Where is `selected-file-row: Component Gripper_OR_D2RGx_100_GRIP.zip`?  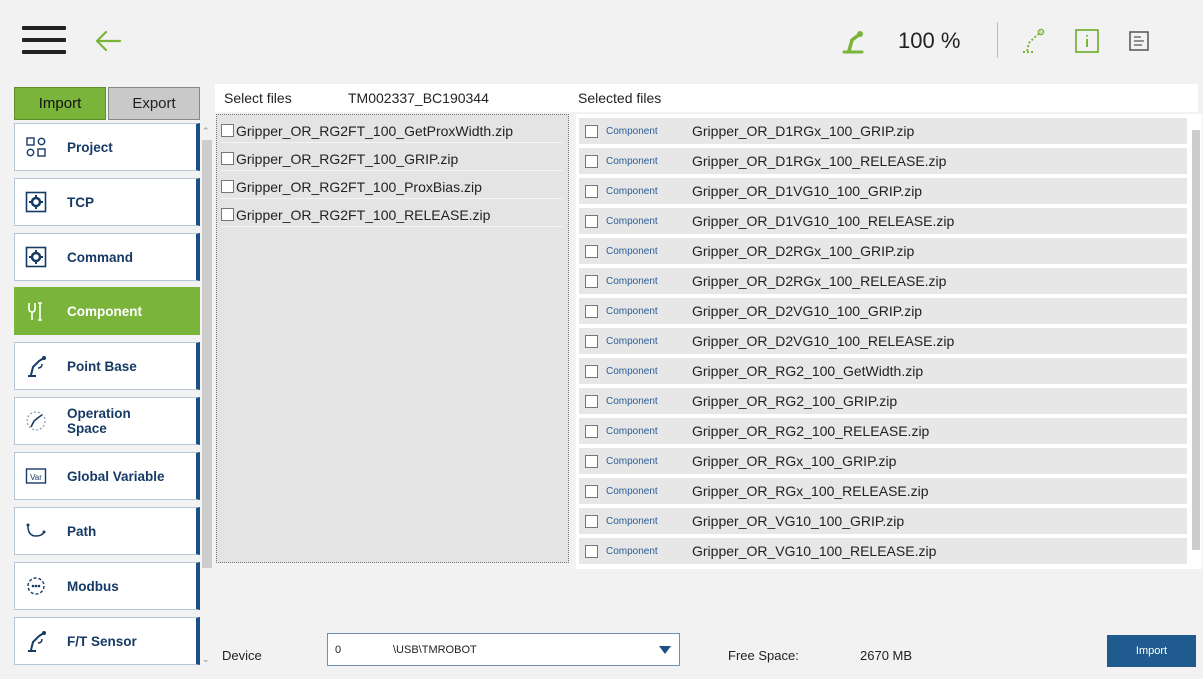
selected-file-row: Component Gripper_OR_D2RGx_100_GRIP.zip is located at coordinates (883, 251).